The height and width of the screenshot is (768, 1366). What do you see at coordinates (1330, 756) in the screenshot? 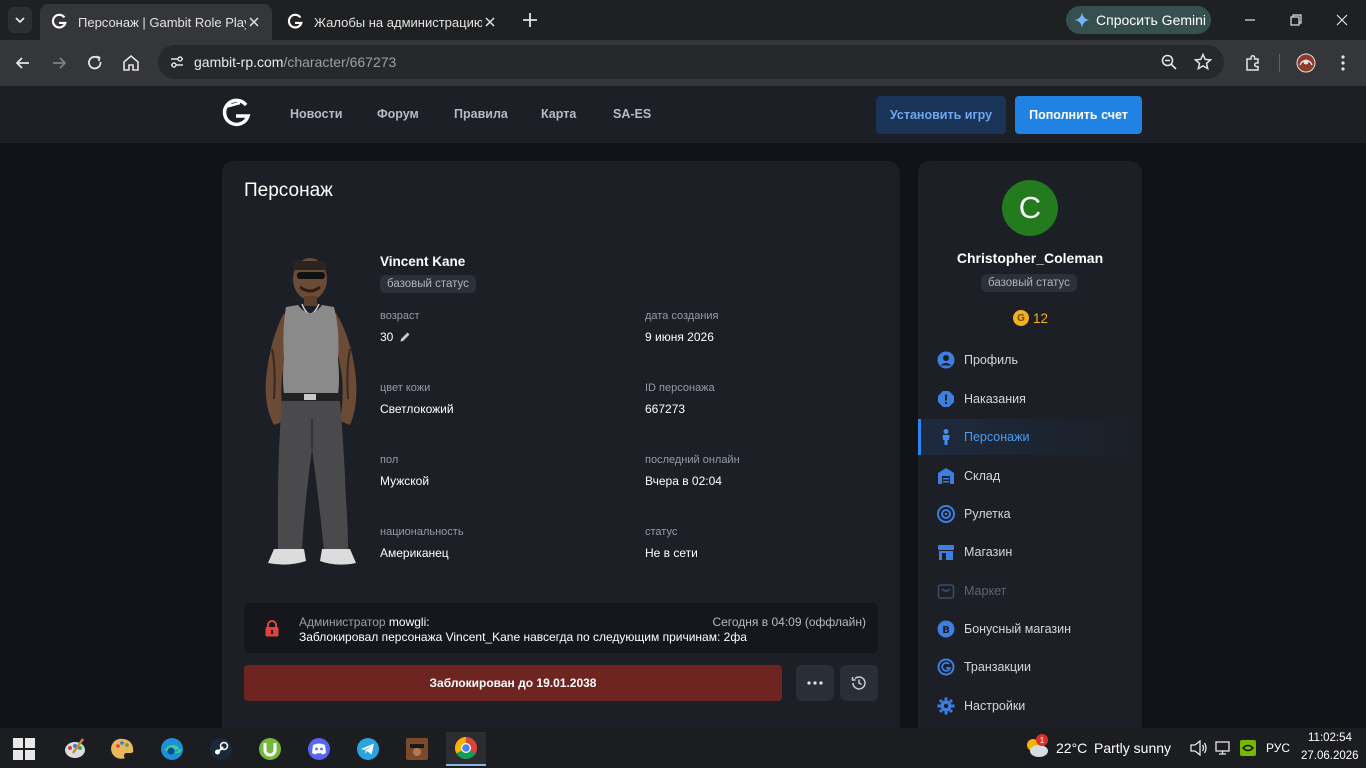
I see `clock-date: 27.06.2026` at bounding box center [1330, 756].